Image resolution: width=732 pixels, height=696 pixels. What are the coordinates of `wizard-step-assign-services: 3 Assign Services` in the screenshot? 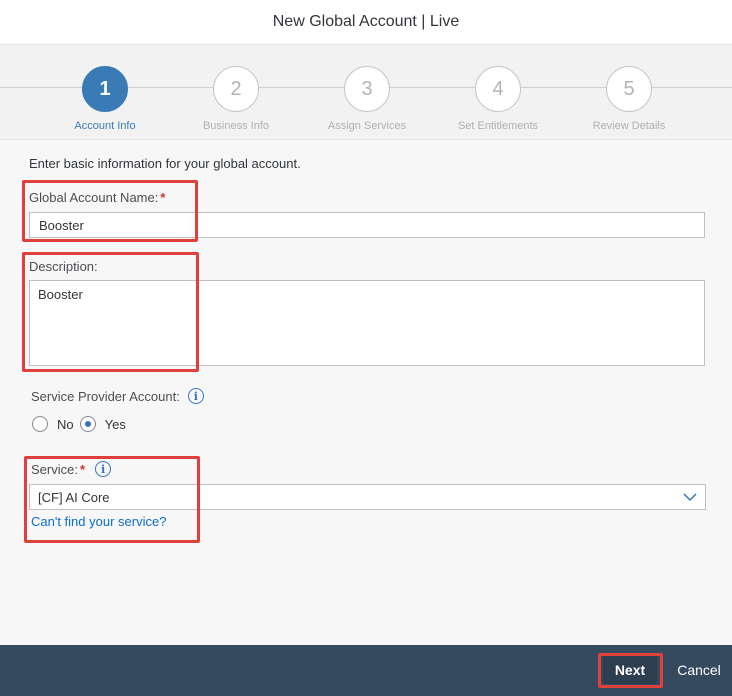 It's located at (367, 99).